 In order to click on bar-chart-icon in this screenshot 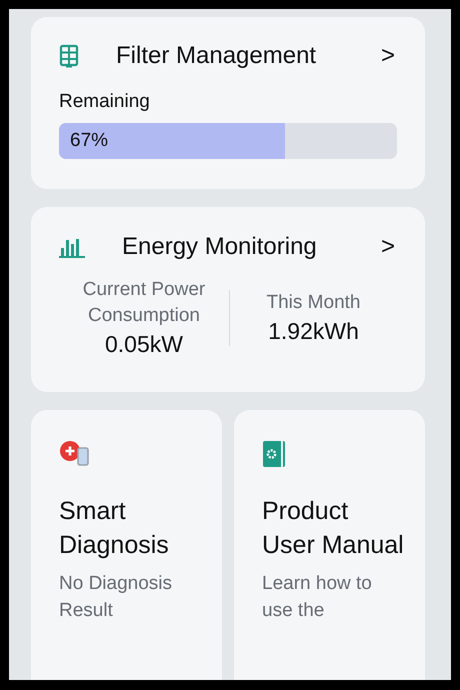, I will do `click(72, 247)`.